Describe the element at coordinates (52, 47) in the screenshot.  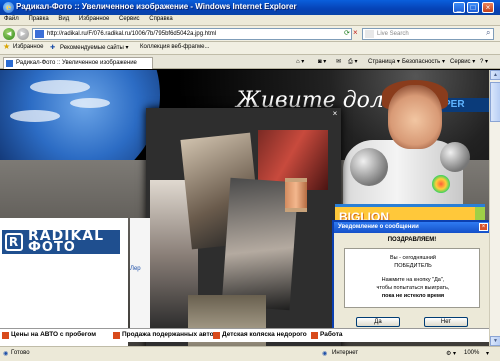
I see `favorites-add-icon: ✚` at that location.